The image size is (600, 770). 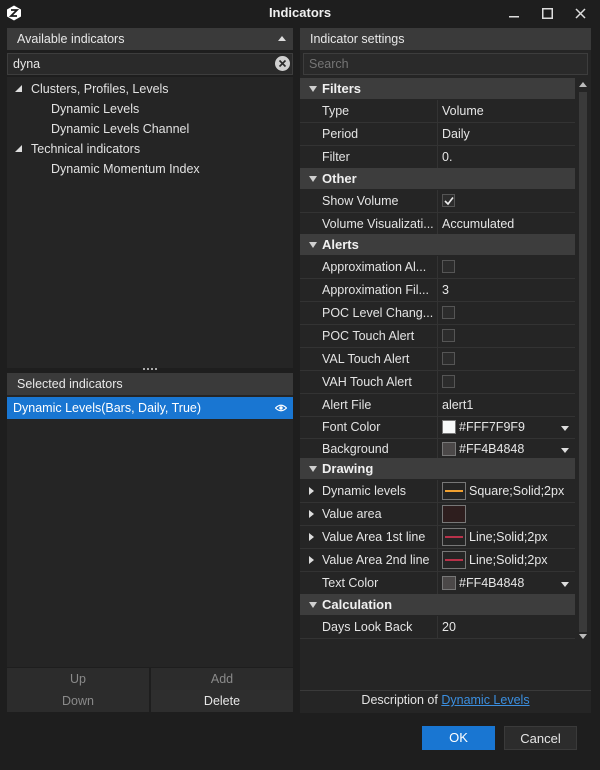 I want to click on cancel-button: Cancel, so click(x=540, y=738).